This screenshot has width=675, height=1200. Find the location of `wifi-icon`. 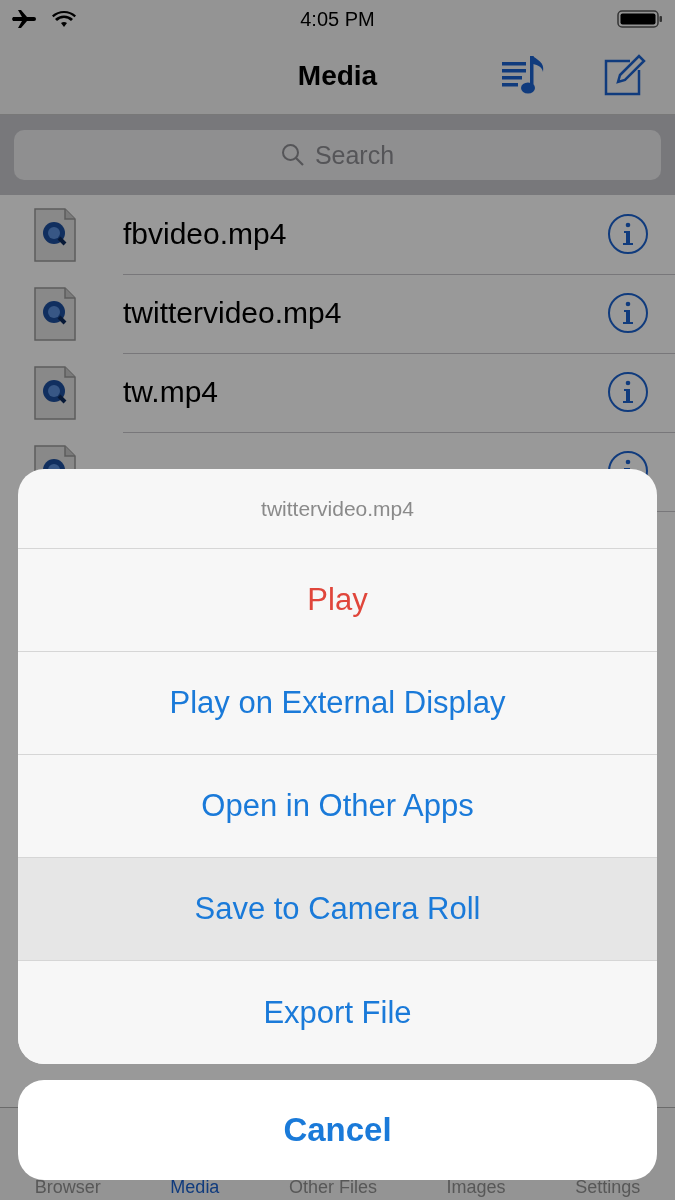

wifi-icon is located at coordinates (64, 19).